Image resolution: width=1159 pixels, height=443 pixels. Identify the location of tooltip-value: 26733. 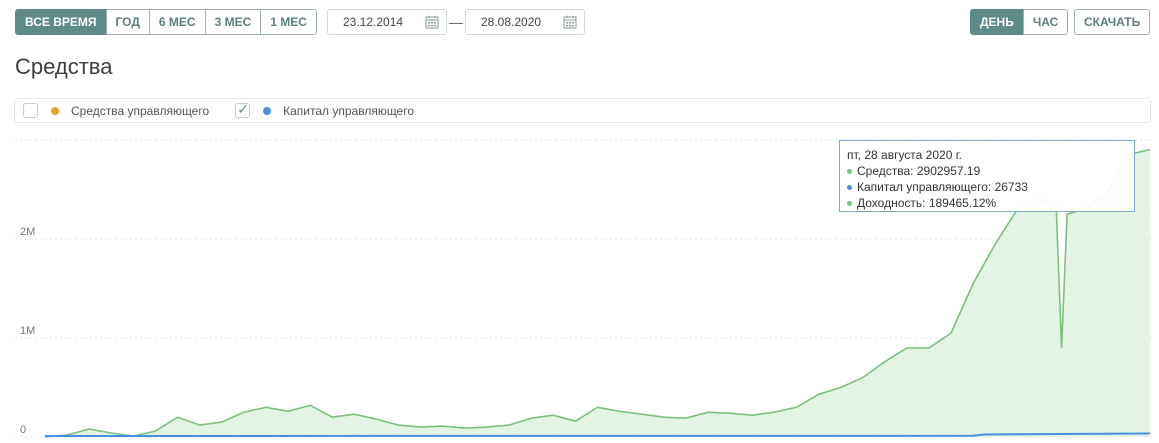
(1011, 187).